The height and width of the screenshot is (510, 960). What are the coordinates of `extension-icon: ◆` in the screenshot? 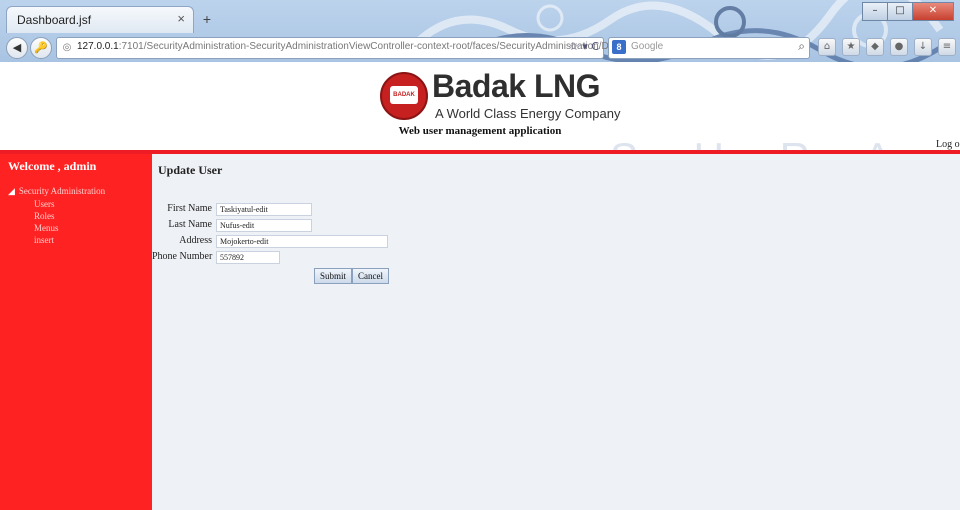 It's located at (875, 47).